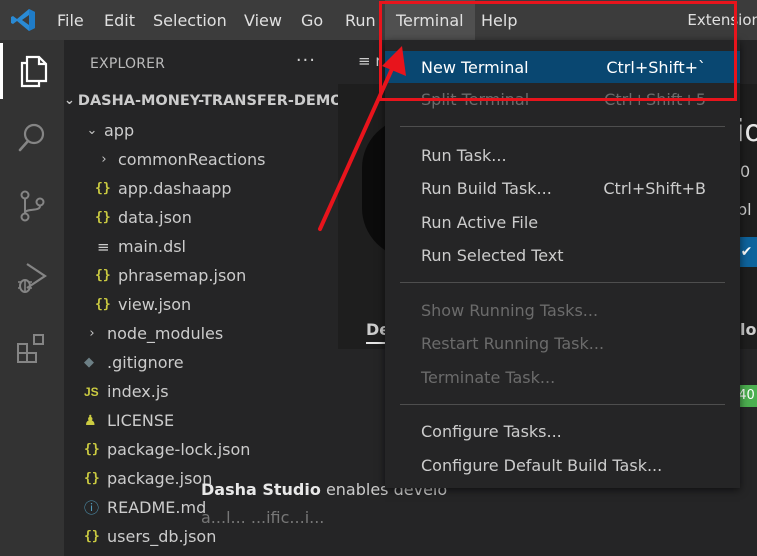 The width and height of the screenshot is (757, 556). Describe the element at coordinates (141, 420) in the screenshot. I see `tree-item-label: LICENSE` at that location.